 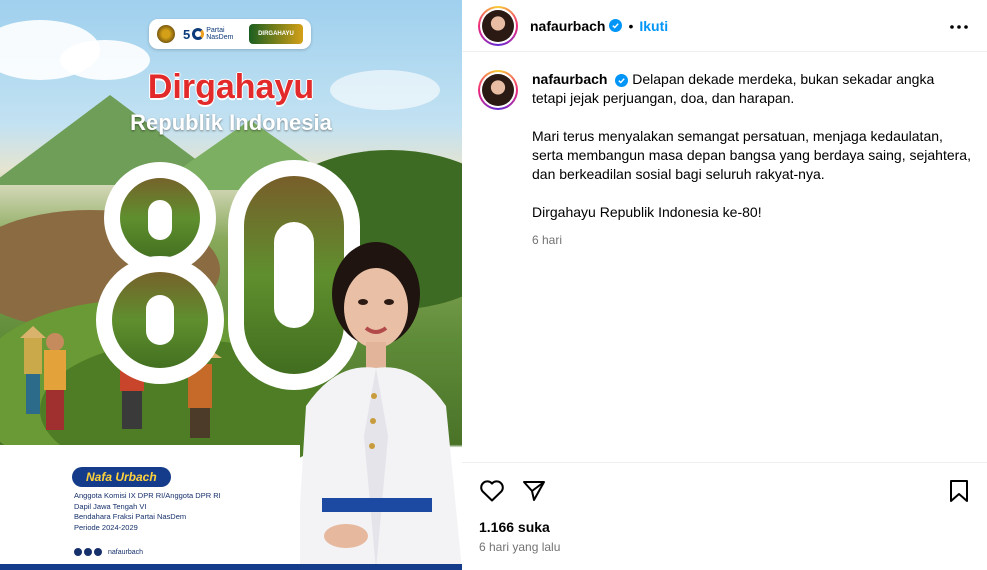 I want to click on info-line: Anggota Komisi IX DPR RI/Anggota DPR RI, so click(x=147, y=495).